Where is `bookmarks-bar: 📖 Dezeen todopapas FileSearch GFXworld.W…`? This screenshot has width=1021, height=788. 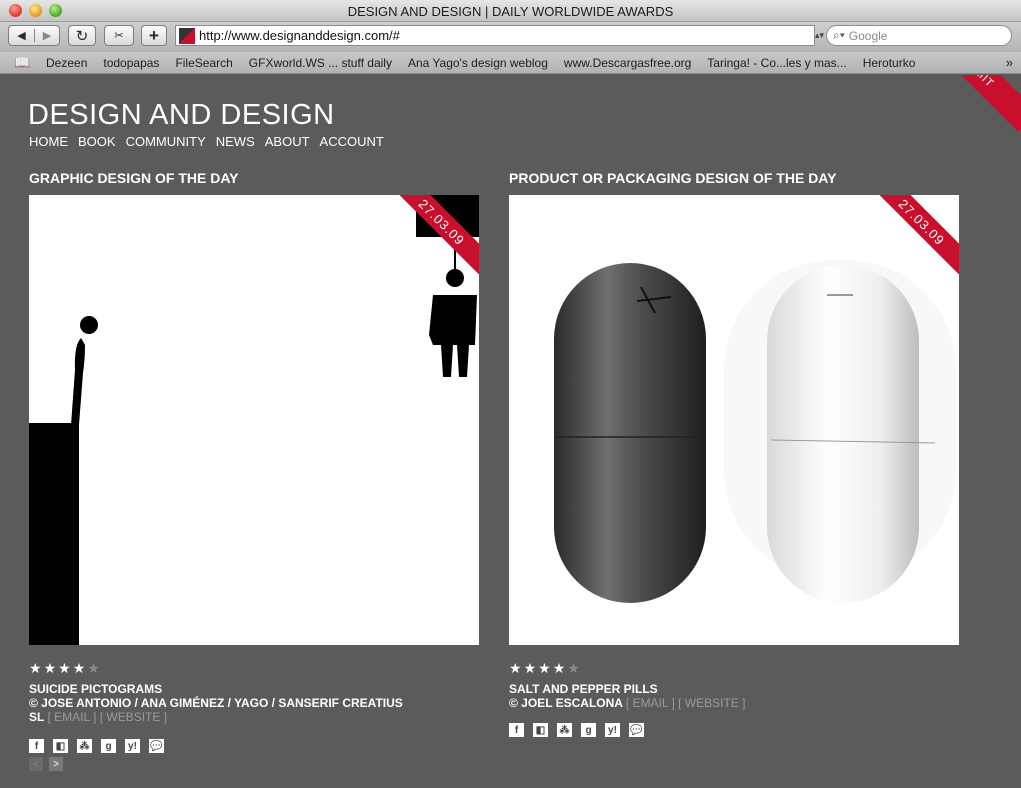
bookmarks-bar: 📖 Dezeen todopapas FileSearch GFXworld.W… is located at coordinates (510, 63).